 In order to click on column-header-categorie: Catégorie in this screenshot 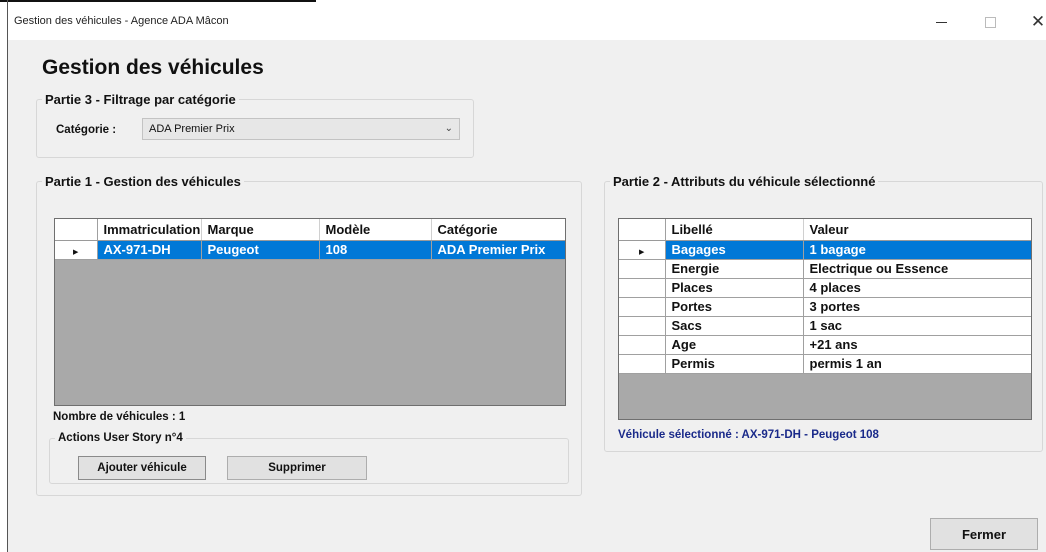, I will do `click(498, 230)`.